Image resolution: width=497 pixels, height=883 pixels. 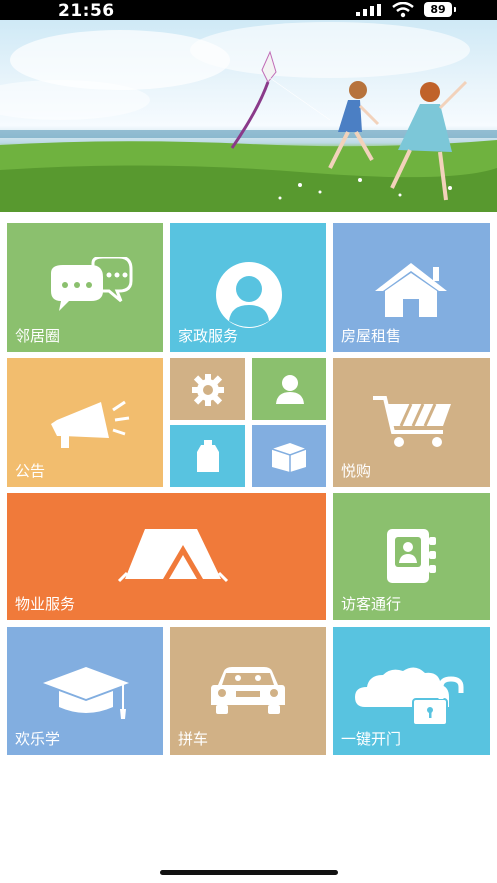 I want to click on battery-tip, so click(x=455, y=9).